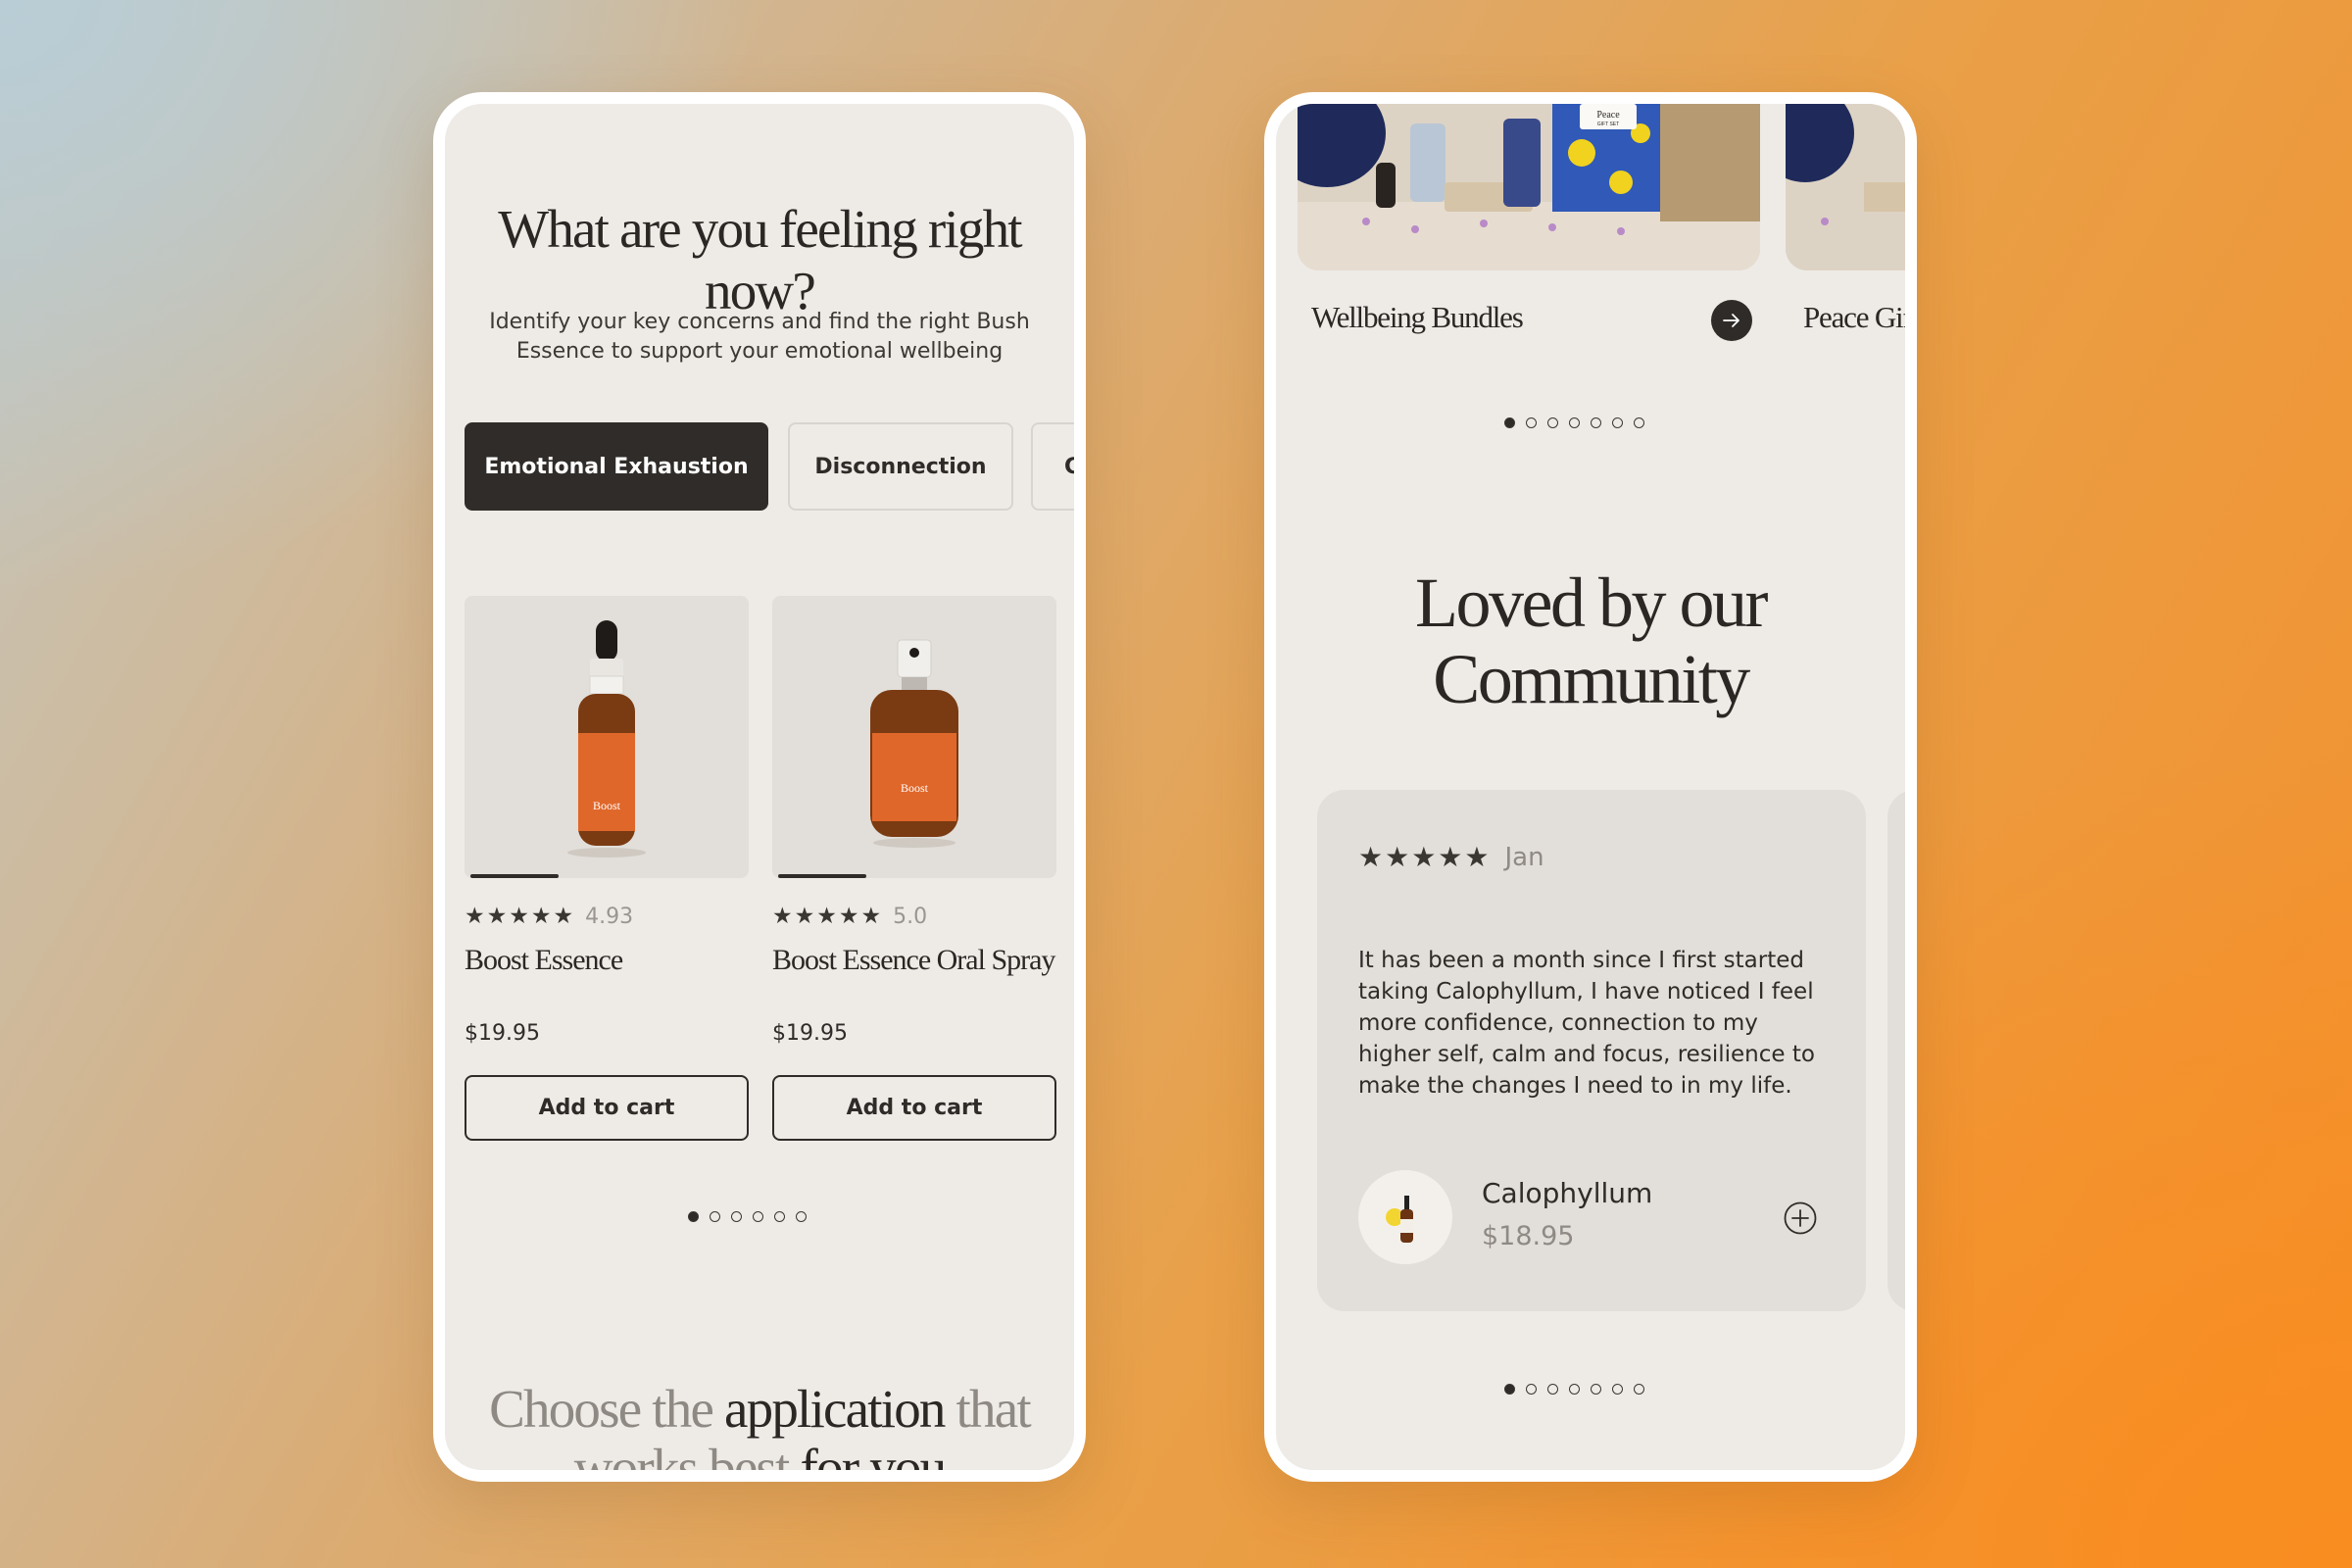 The image size is (2352, 1568). I want to click on spray-bottle-icon: Boost, so click(914, 743).